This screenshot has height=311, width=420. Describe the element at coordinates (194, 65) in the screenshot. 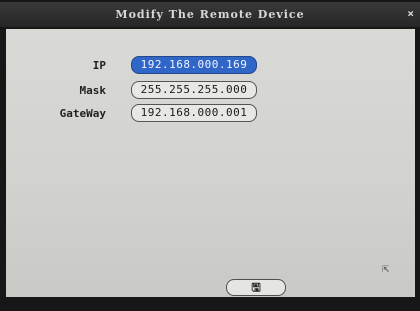

I see `ip-field: 192.168.000.169` at that location.